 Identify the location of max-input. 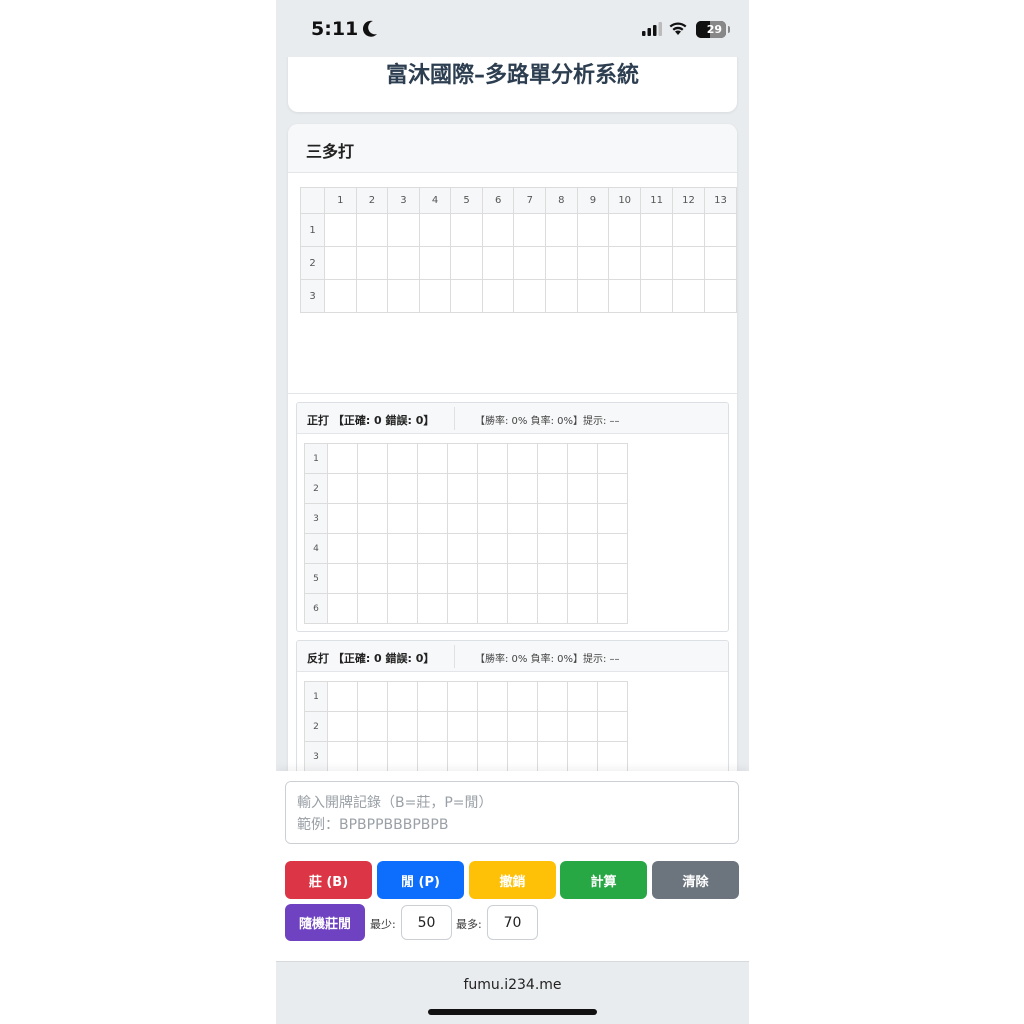
(512, 922).